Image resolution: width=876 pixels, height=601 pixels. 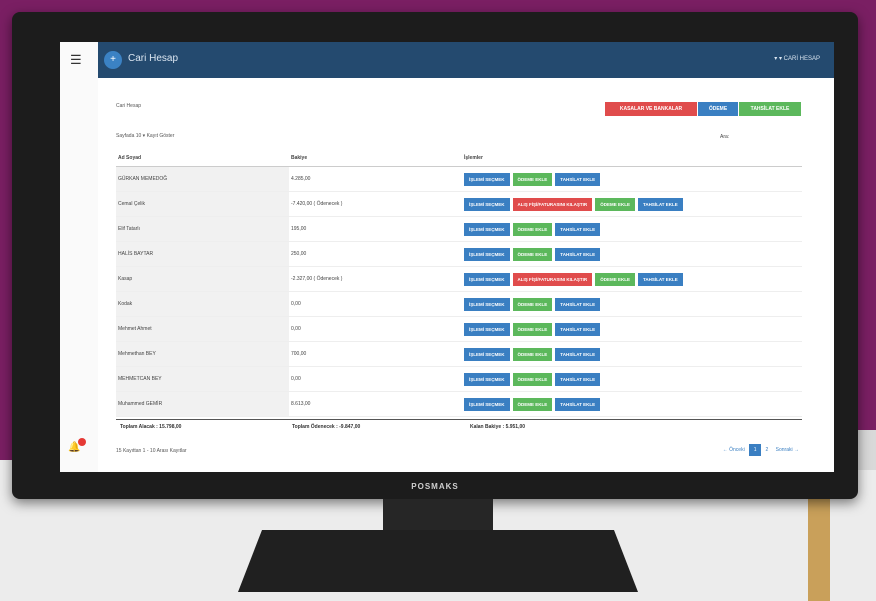 What do you see at coordinates (375, 404) in the screenshot?
I see `row-balance: 8.613,00` at bounding box center [375, 404].